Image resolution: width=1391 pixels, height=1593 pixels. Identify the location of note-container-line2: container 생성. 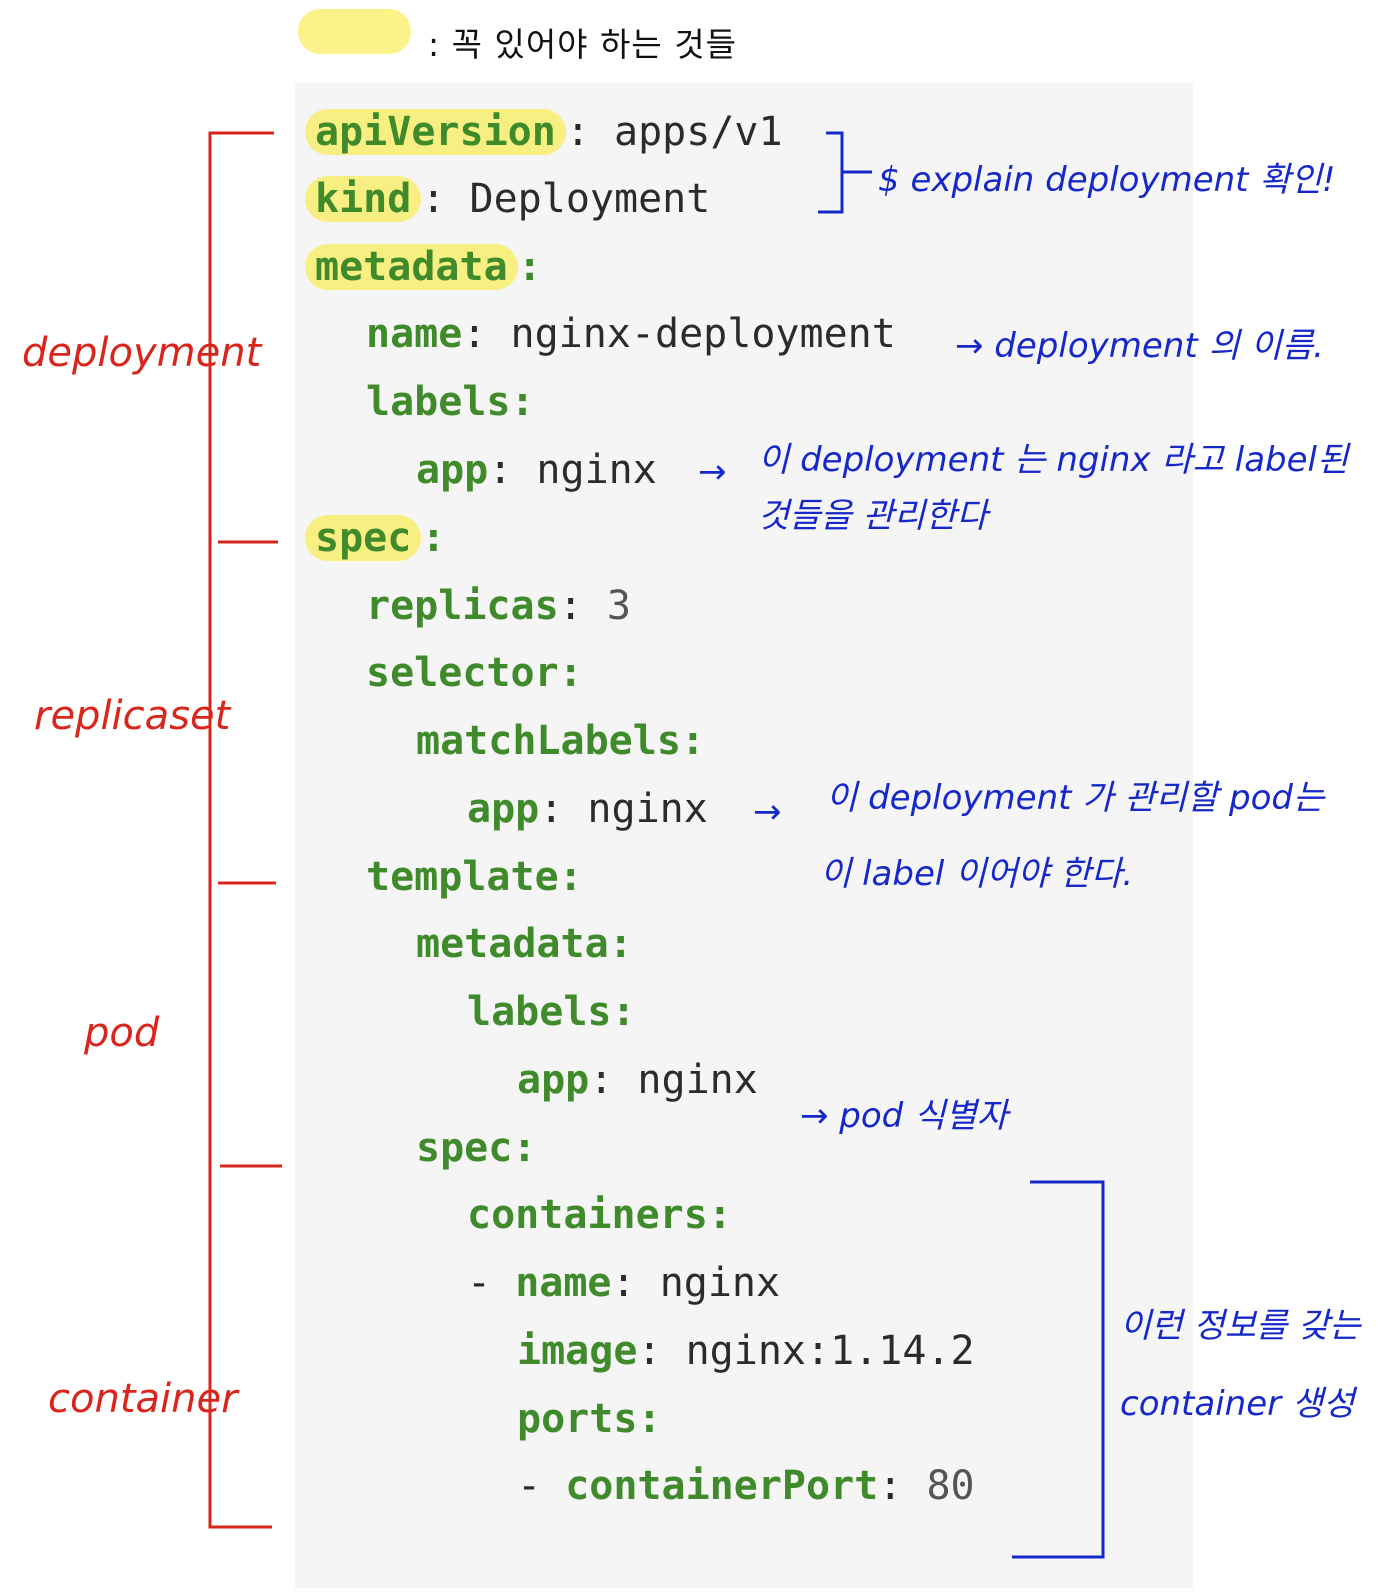
(1237, 1404).